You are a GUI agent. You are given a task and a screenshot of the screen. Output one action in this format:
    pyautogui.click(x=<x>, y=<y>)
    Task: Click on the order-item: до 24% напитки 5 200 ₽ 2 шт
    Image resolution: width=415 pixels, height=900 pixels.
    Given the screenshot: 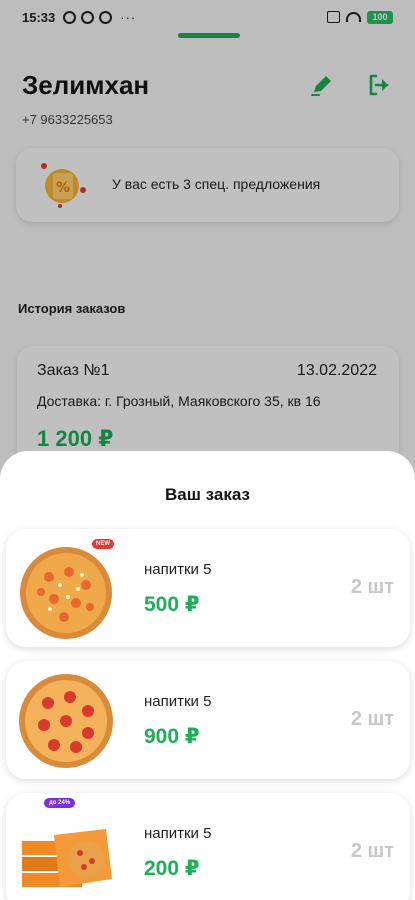 What is the action you would take?
    pyautogui.click(x=208, y=846)
    